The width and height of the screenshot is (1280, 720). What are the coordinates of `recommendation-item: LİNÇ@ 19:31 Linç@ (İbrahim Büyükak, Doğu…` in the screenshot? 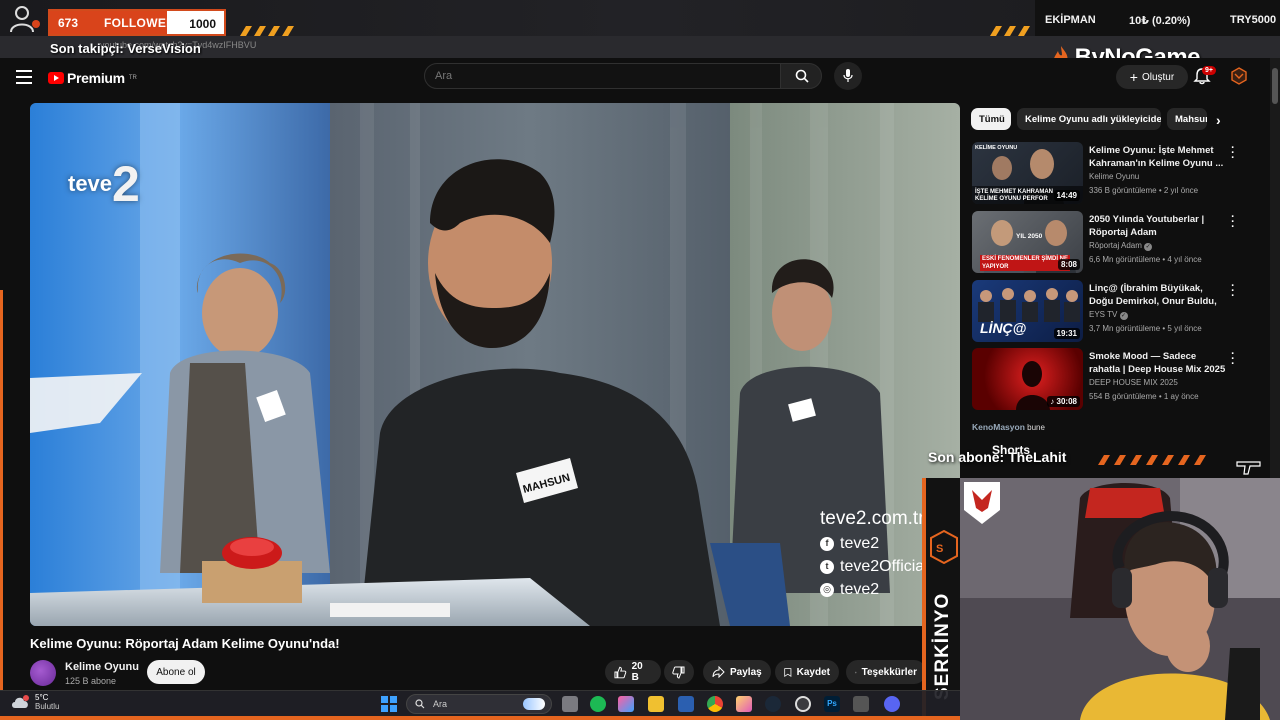 It's located at (1107, 312).